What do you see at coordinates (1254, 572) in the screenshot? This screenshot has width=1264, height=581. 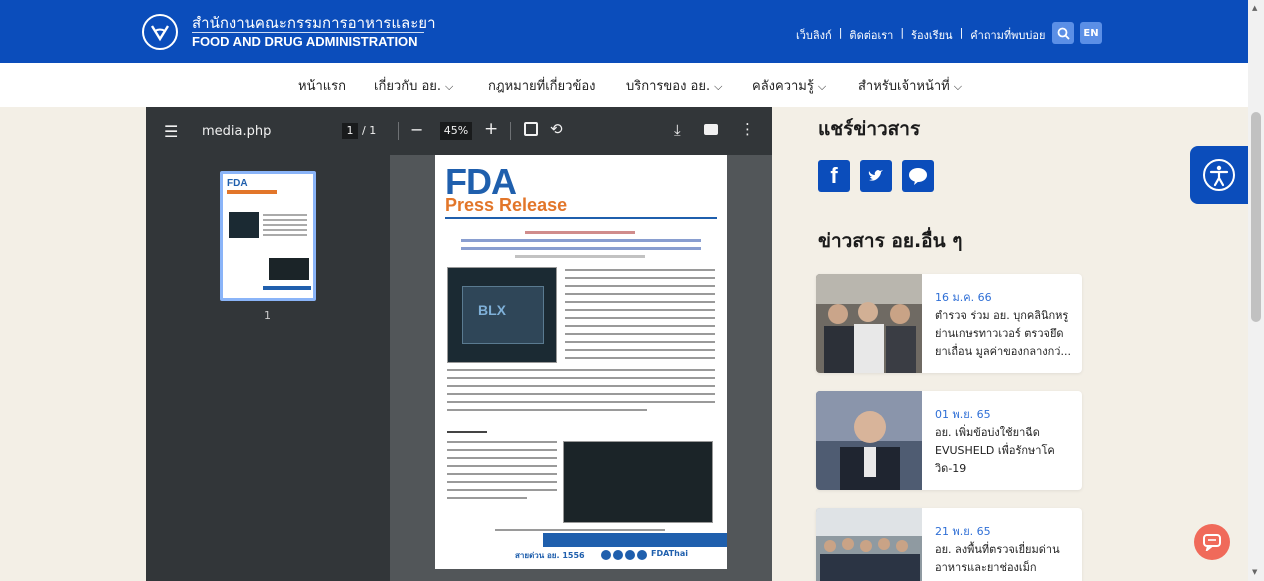 I see `scroll-down-arrow: ▼` at bounding box center [1254, 572].